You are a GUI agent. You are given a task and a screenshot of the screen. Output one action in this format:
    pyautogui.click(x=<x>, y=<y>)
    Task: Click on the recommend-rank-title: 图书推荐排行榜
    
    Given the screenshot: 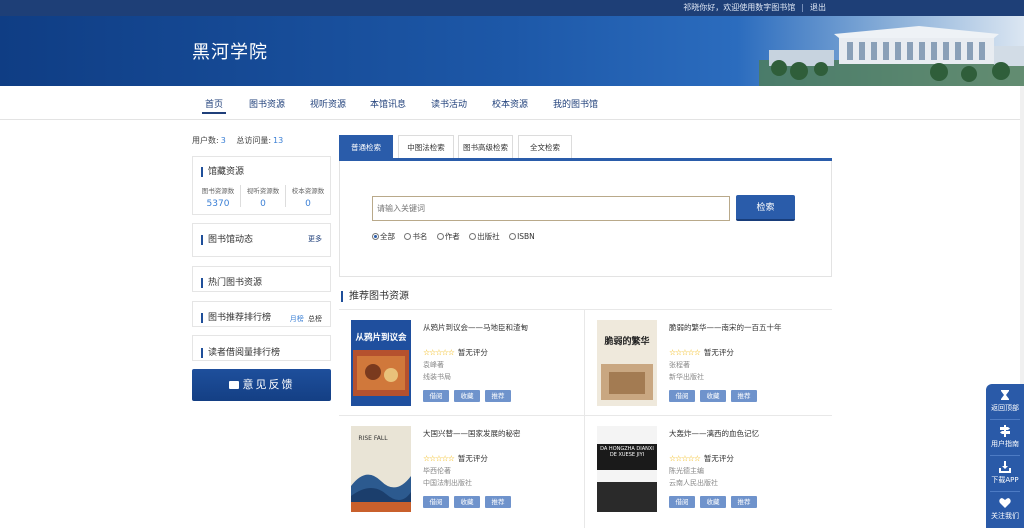 What is the action you would take?
    pyautogui.click(x=236, y=318)
    